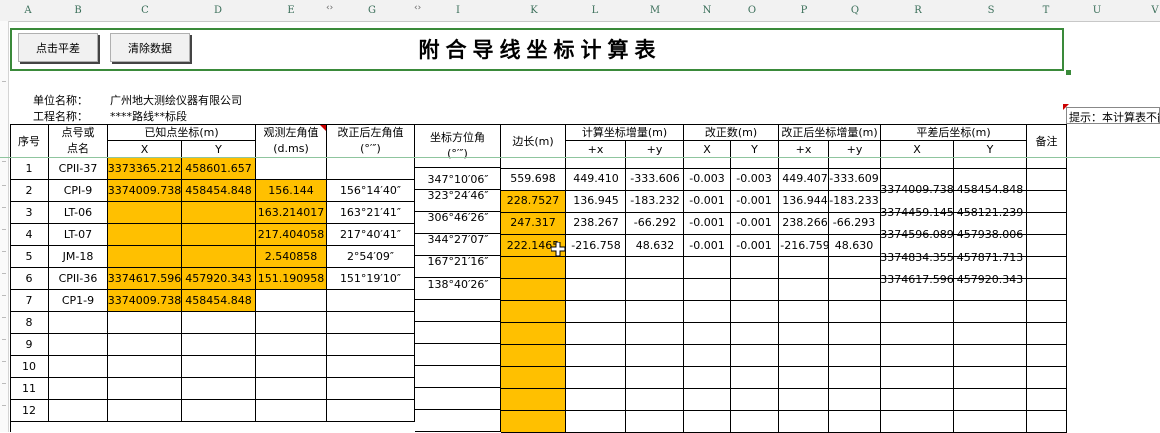  I want to click on hidden-columns-marker: ‹›, so click(417, 8).